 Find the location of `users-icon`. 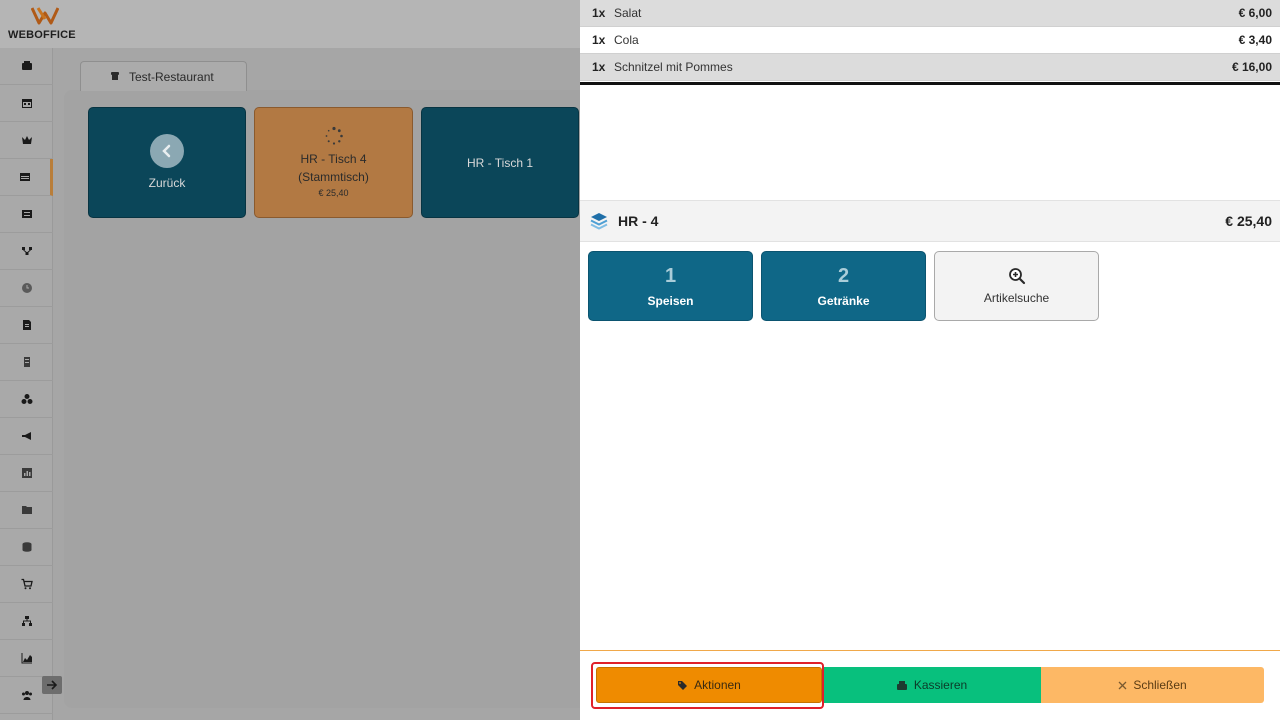

users-icon is located at coordinates (26, 695).